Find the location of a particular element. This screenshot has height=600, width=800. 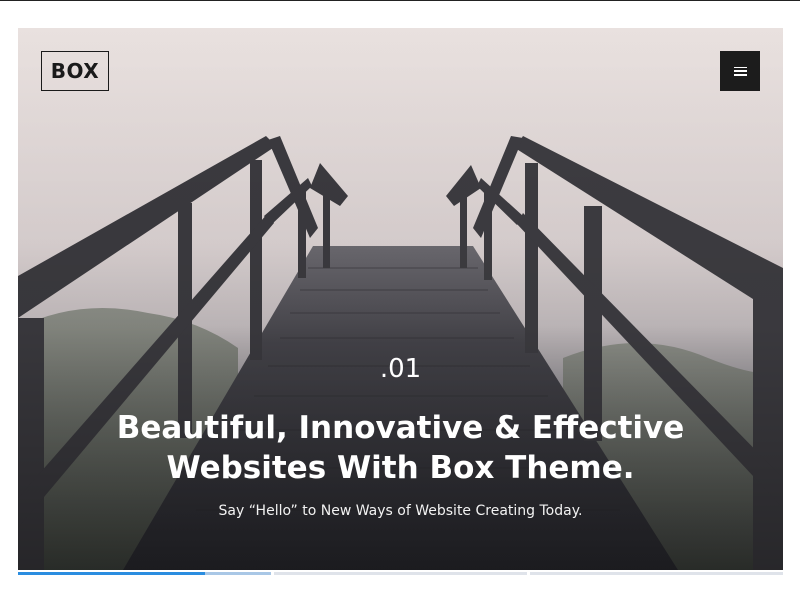

headline-line-2: Websites With Box Theme. is located at coordinates (400, 468).